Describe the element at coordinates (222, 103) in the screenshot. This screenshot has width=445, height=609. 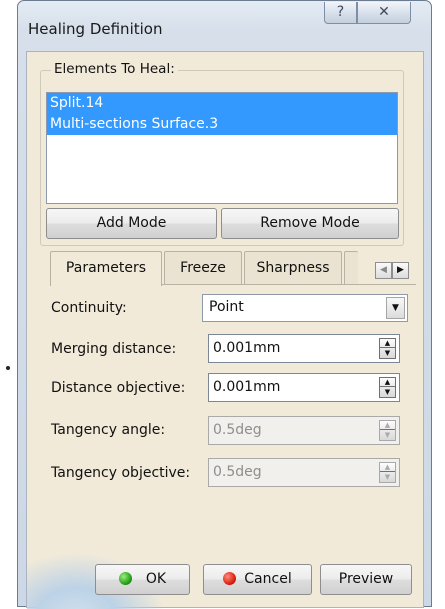
I see `list-item: Split.14` at that location.